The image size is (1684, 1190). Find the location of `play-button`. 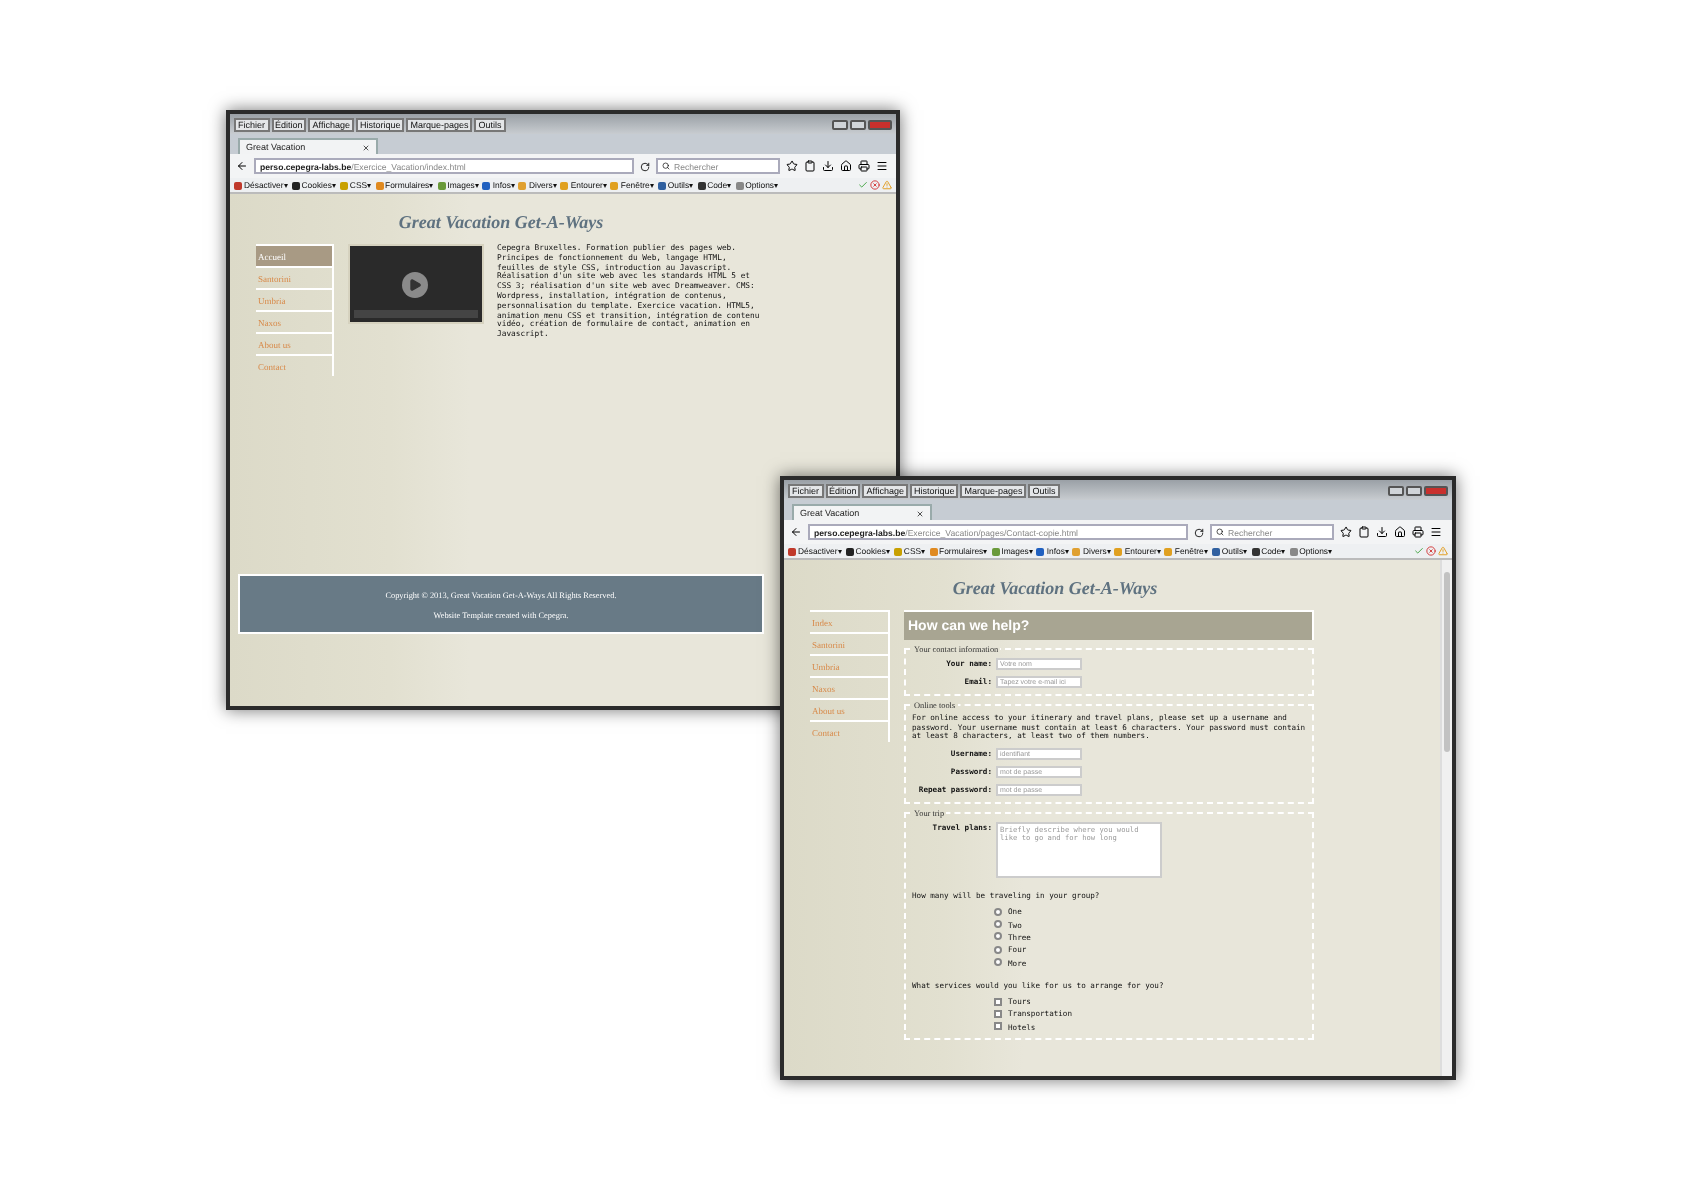

play-button is located at coordinates (415, 284).